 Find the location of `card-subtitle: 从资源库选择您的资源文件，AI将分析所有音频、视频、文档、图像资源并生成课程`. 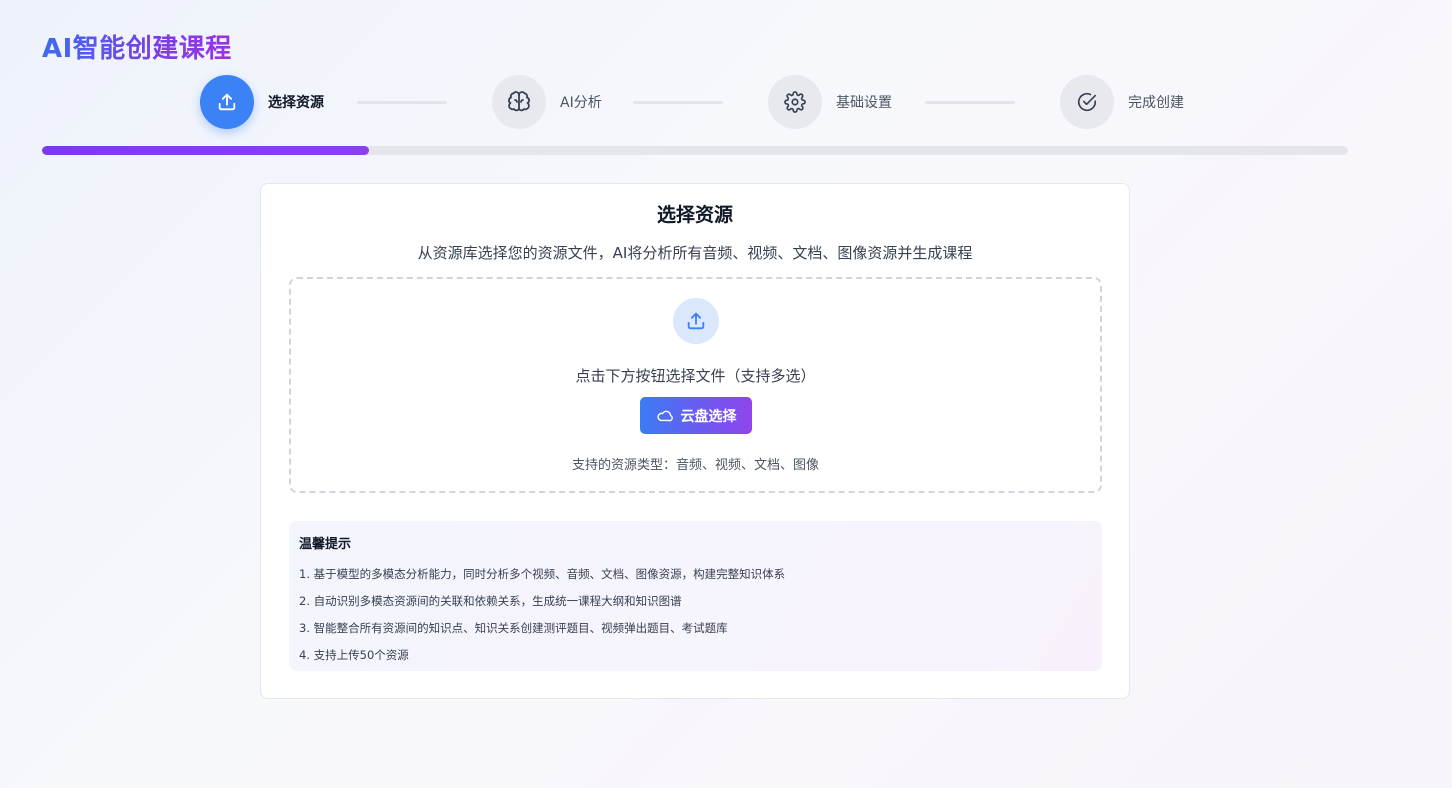

card-subtitle: 从资源库选择您的资源文件，AI将分析所有音频、视频、文档、图像资源并生成课程 is located at coordinates (695, 253).